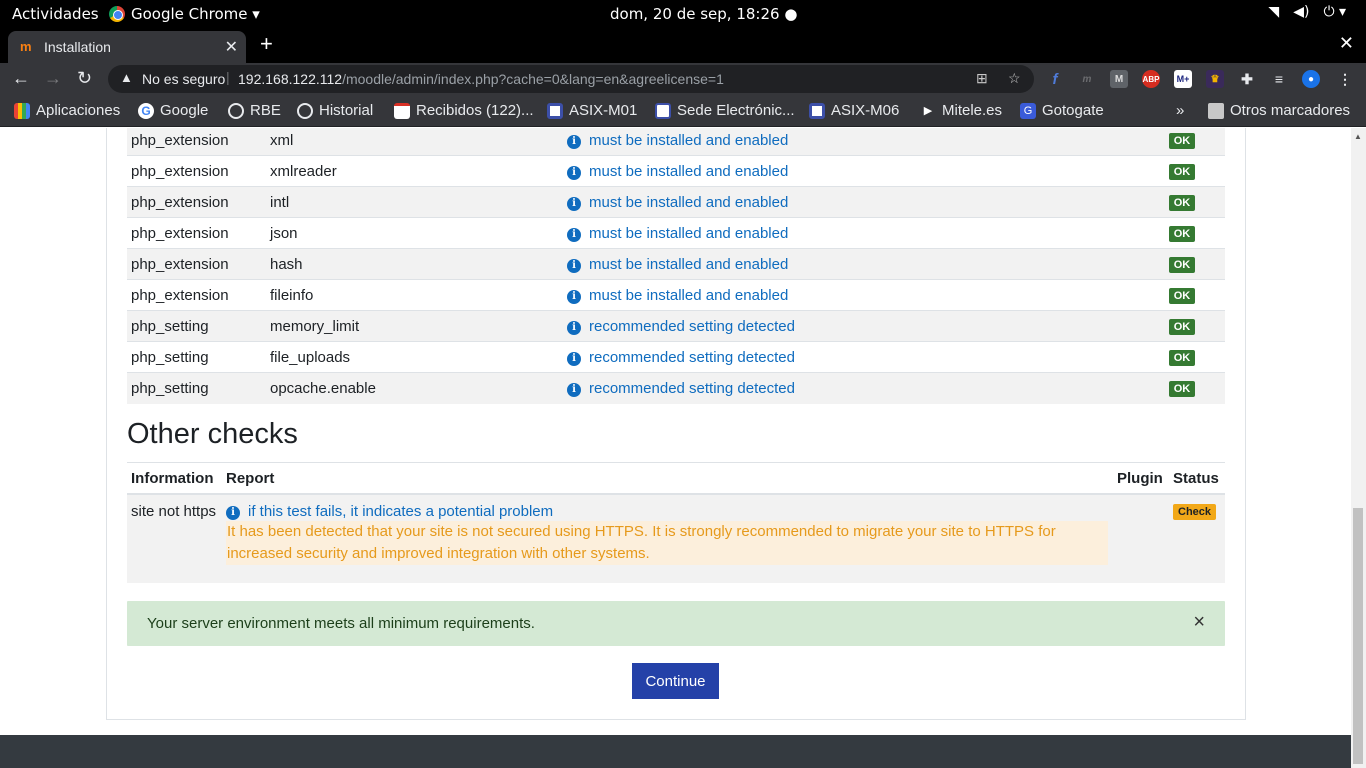  Describe the element at coordinates (1345, 79) in the screenshot. I see `menu-kebab-icon: ⋮` at that location.